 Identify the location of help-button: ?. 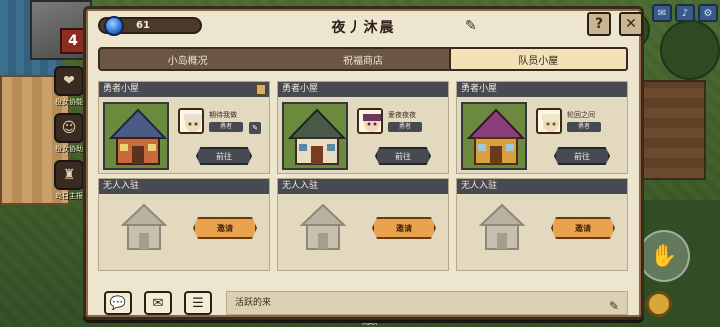
(599, 24).